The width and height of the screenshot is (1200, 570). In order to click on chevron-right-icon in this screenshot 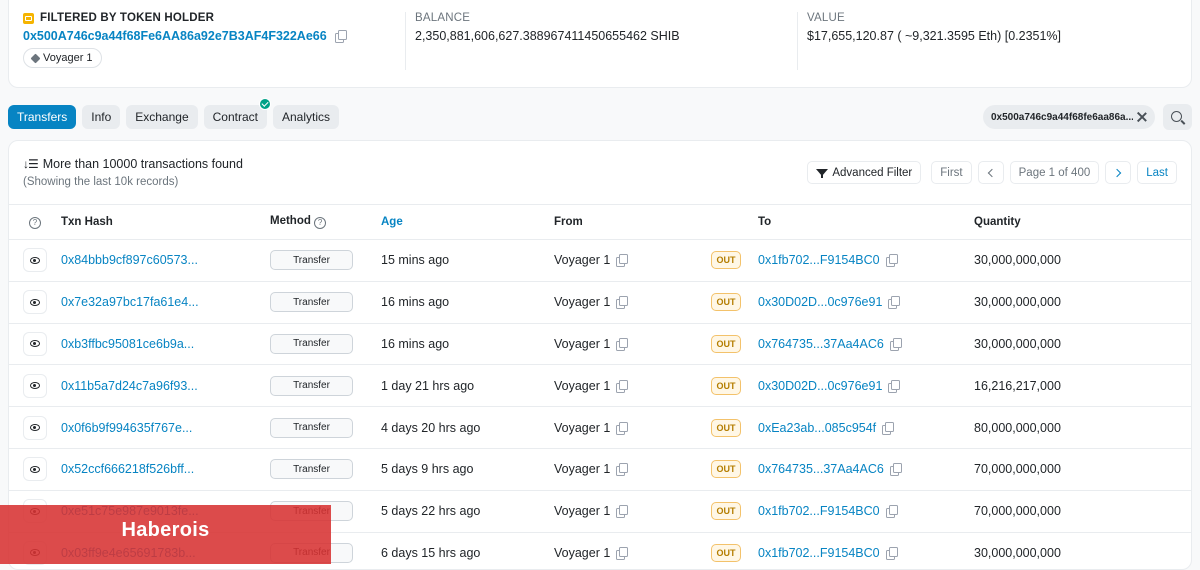, I will do `click(1117, 172)`.